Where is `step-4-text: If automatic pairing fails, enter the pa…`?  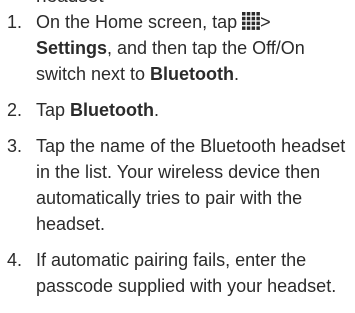 step-4-text: If automatic pairing fails, enter the pa… is located at coordinates (186, 273).